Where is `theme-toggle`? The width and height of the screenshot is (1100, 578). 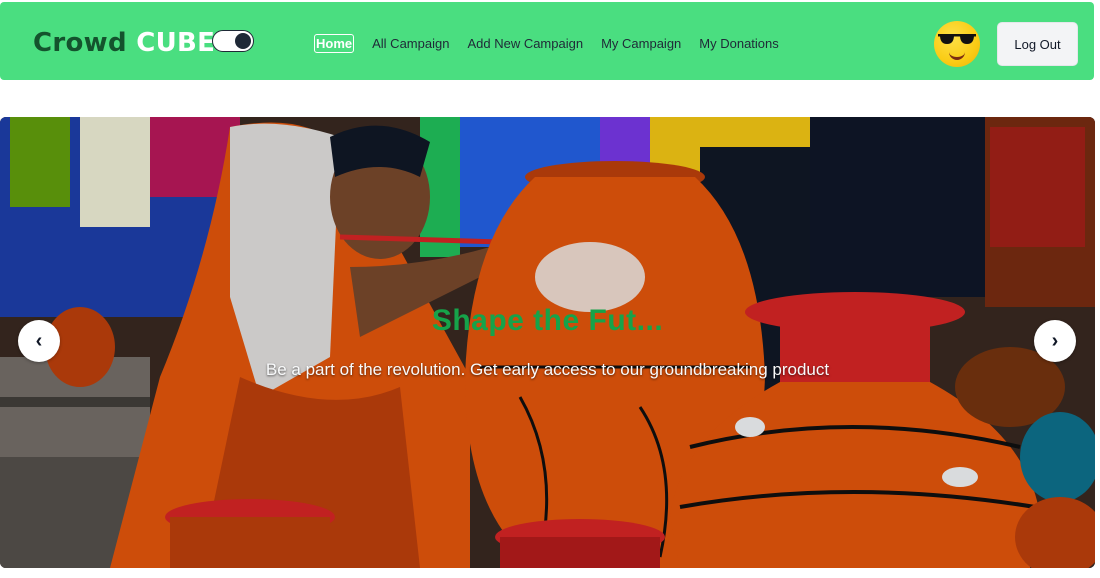 theme-toggle is located at coordinates (233, 41).